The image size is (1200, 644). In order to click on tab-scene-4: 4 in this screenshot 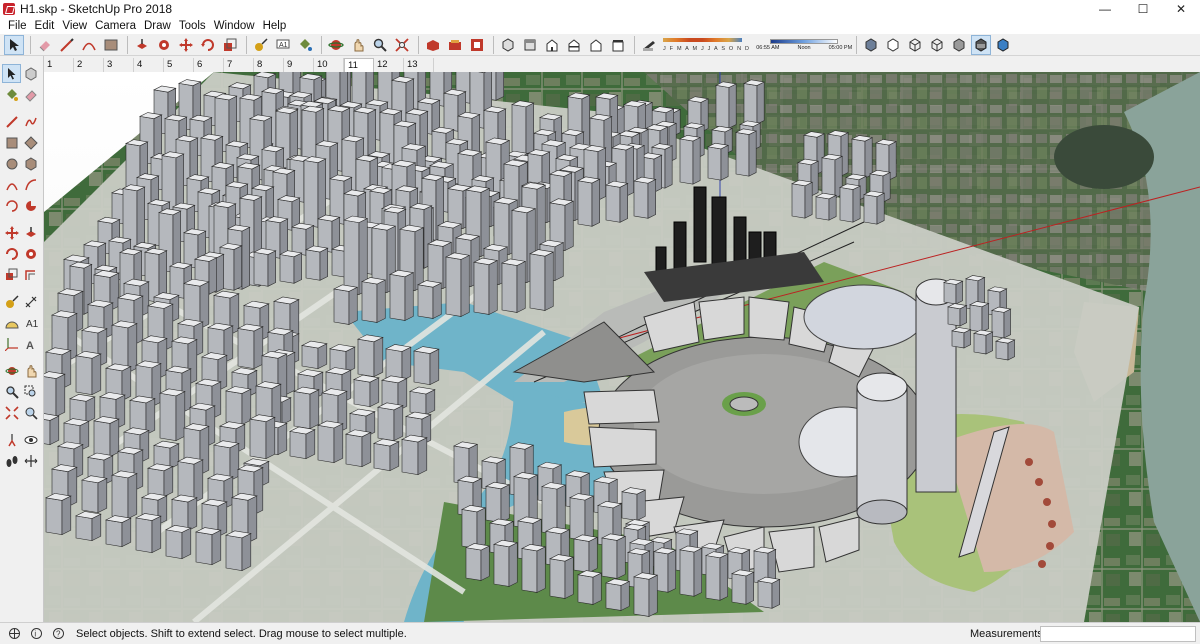, I will do `click(149, 65)`.